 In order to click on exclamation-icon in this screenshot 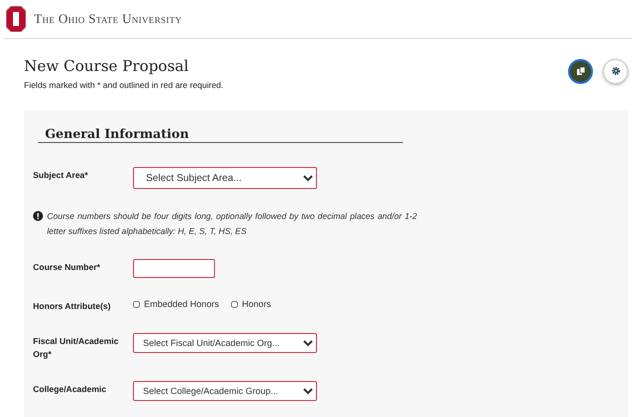, I will do `click(38, 216)`.